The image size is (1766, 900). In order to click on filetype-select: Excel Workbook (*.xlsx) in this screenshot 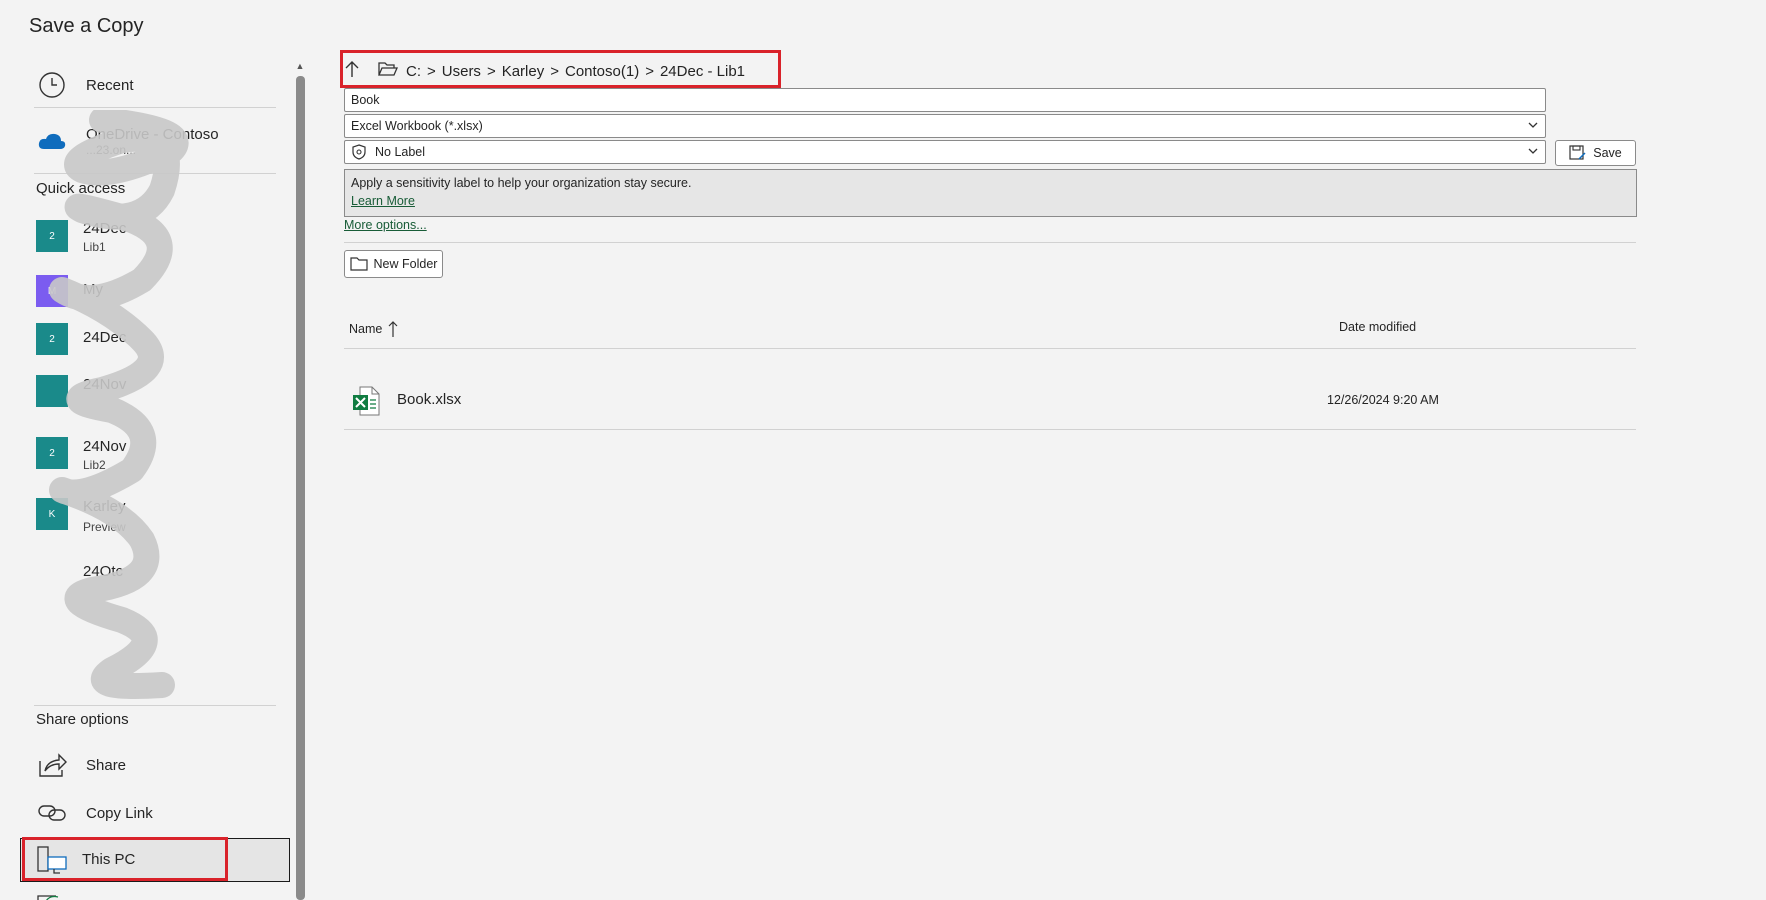, I will do `click(945, 126)`.